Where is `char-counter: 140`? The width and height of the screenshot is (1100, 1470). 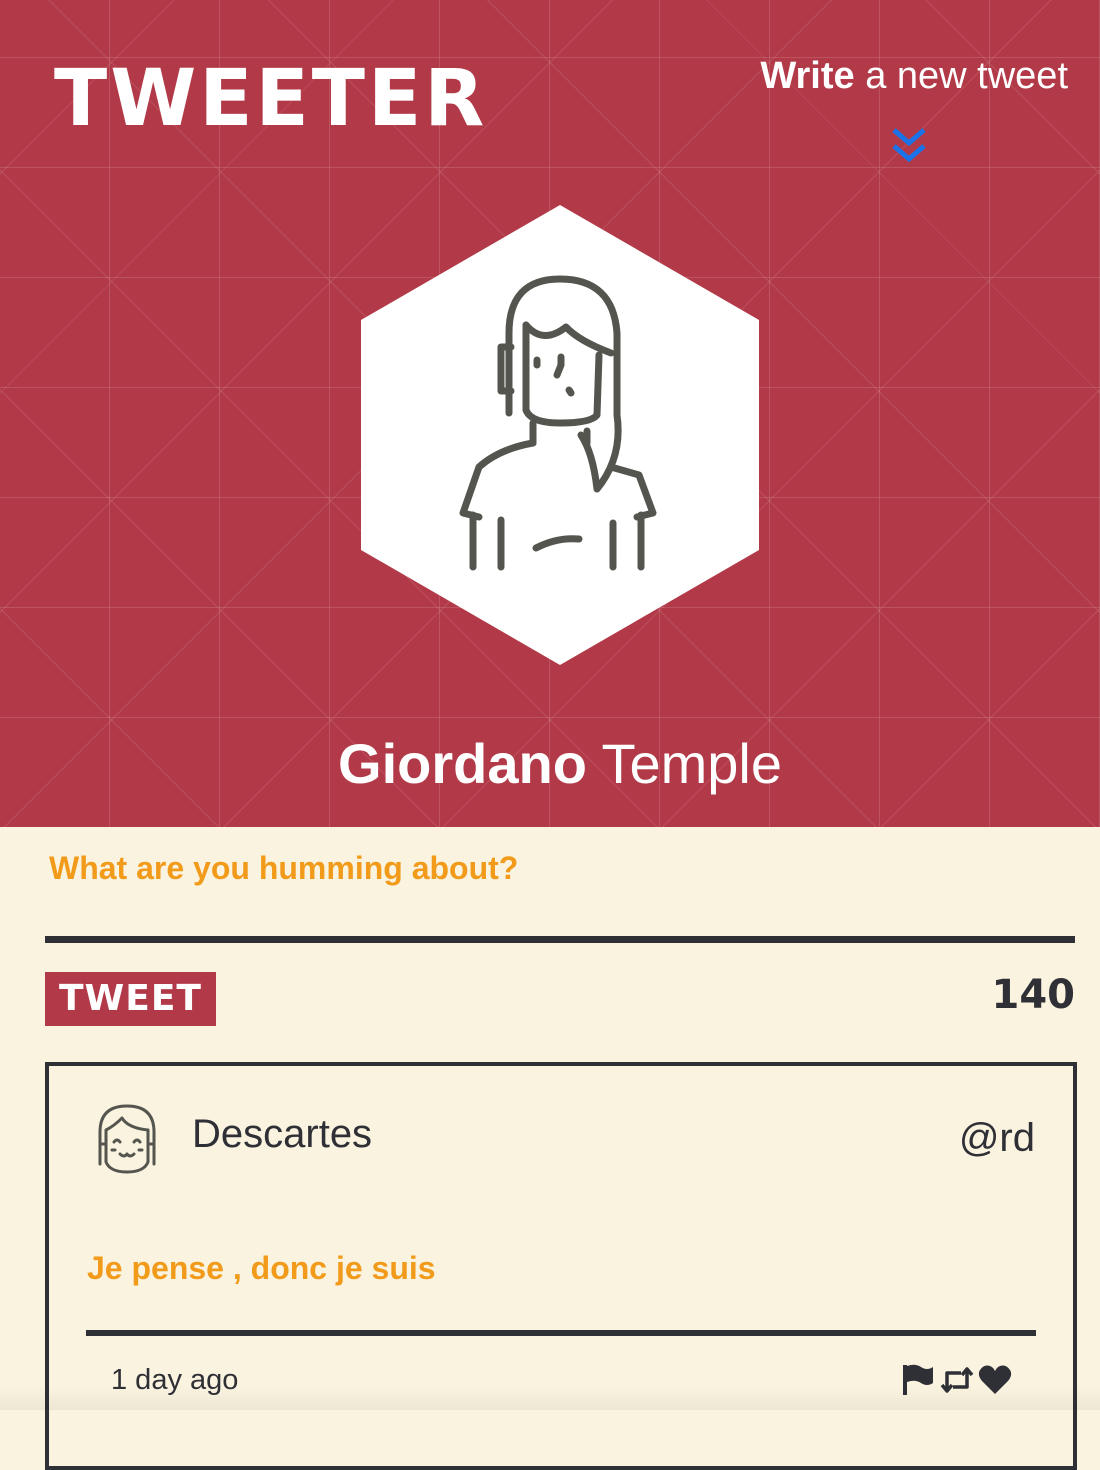
char-counter: 140 is located at coordinates (1033, 995).